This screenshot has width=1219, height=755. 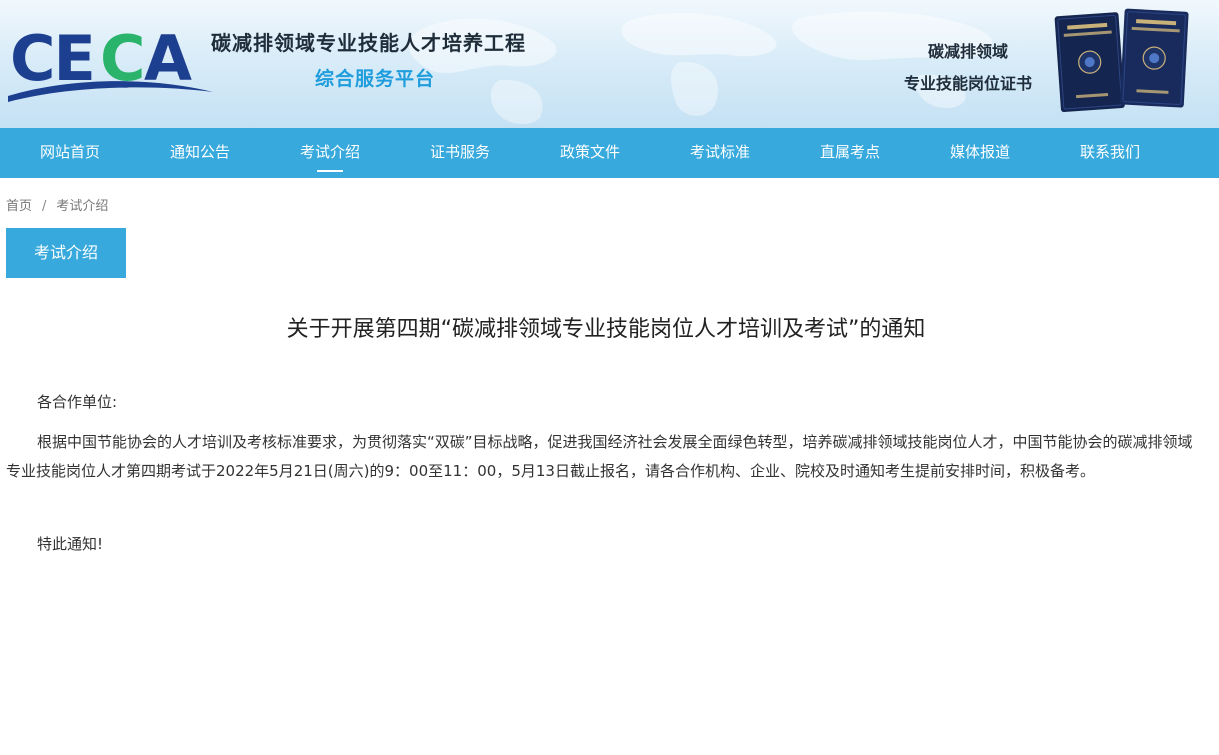 I want to click on platform-subtitle: 综合服务平台, so click(x=375, y=79).